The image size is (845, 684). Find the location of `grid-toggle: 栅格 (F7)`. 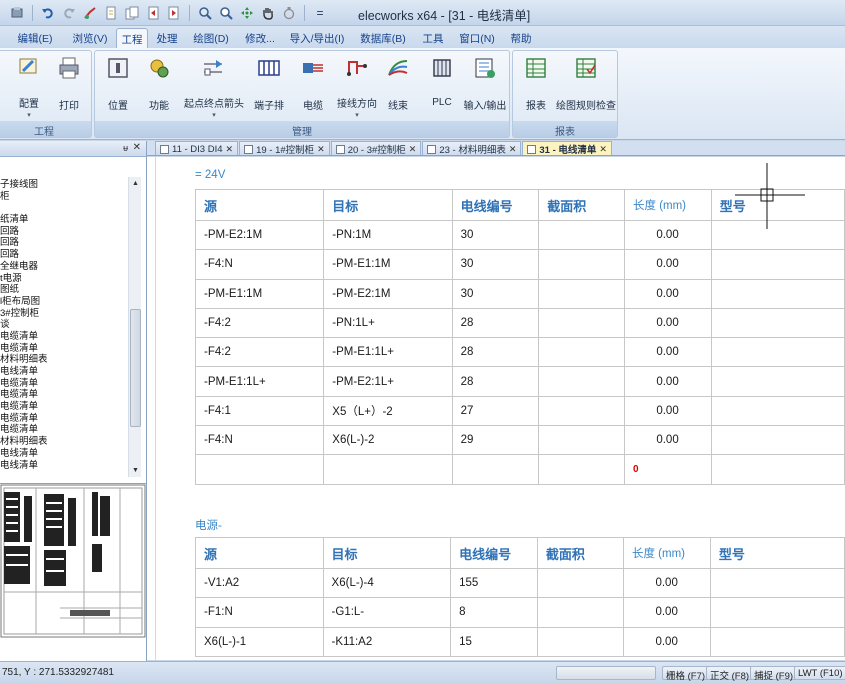

grid-toggle: 栅格 (F7) is located at coordinates (686, 674).